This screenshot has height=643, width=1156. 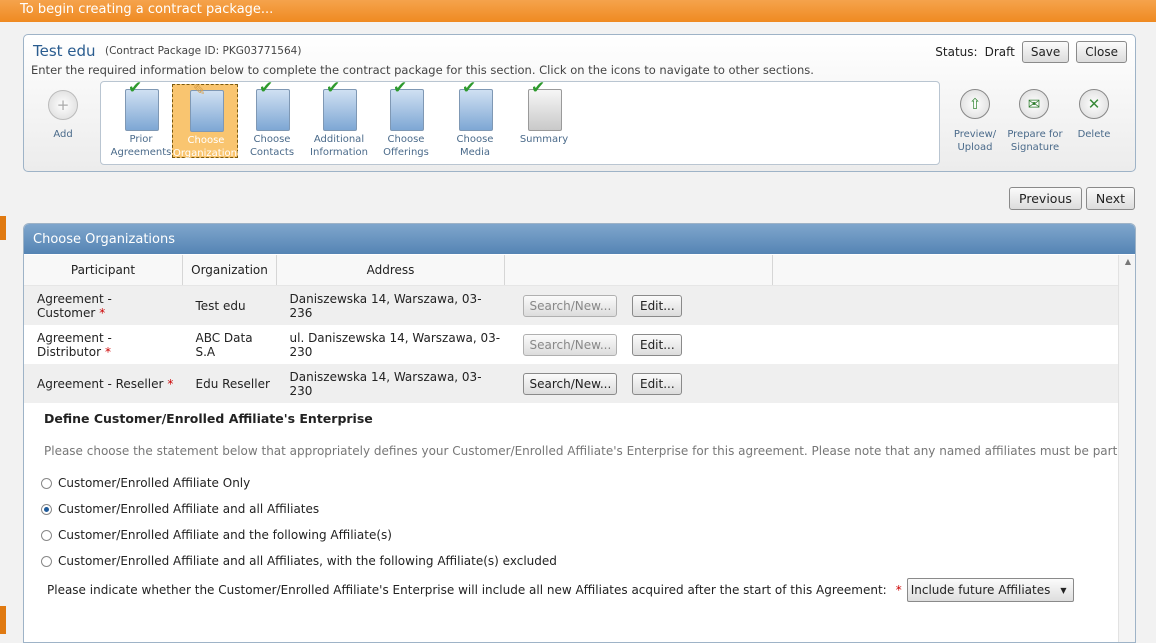 I want to click on previous-button: Previous, so click(x=1045, y=198).